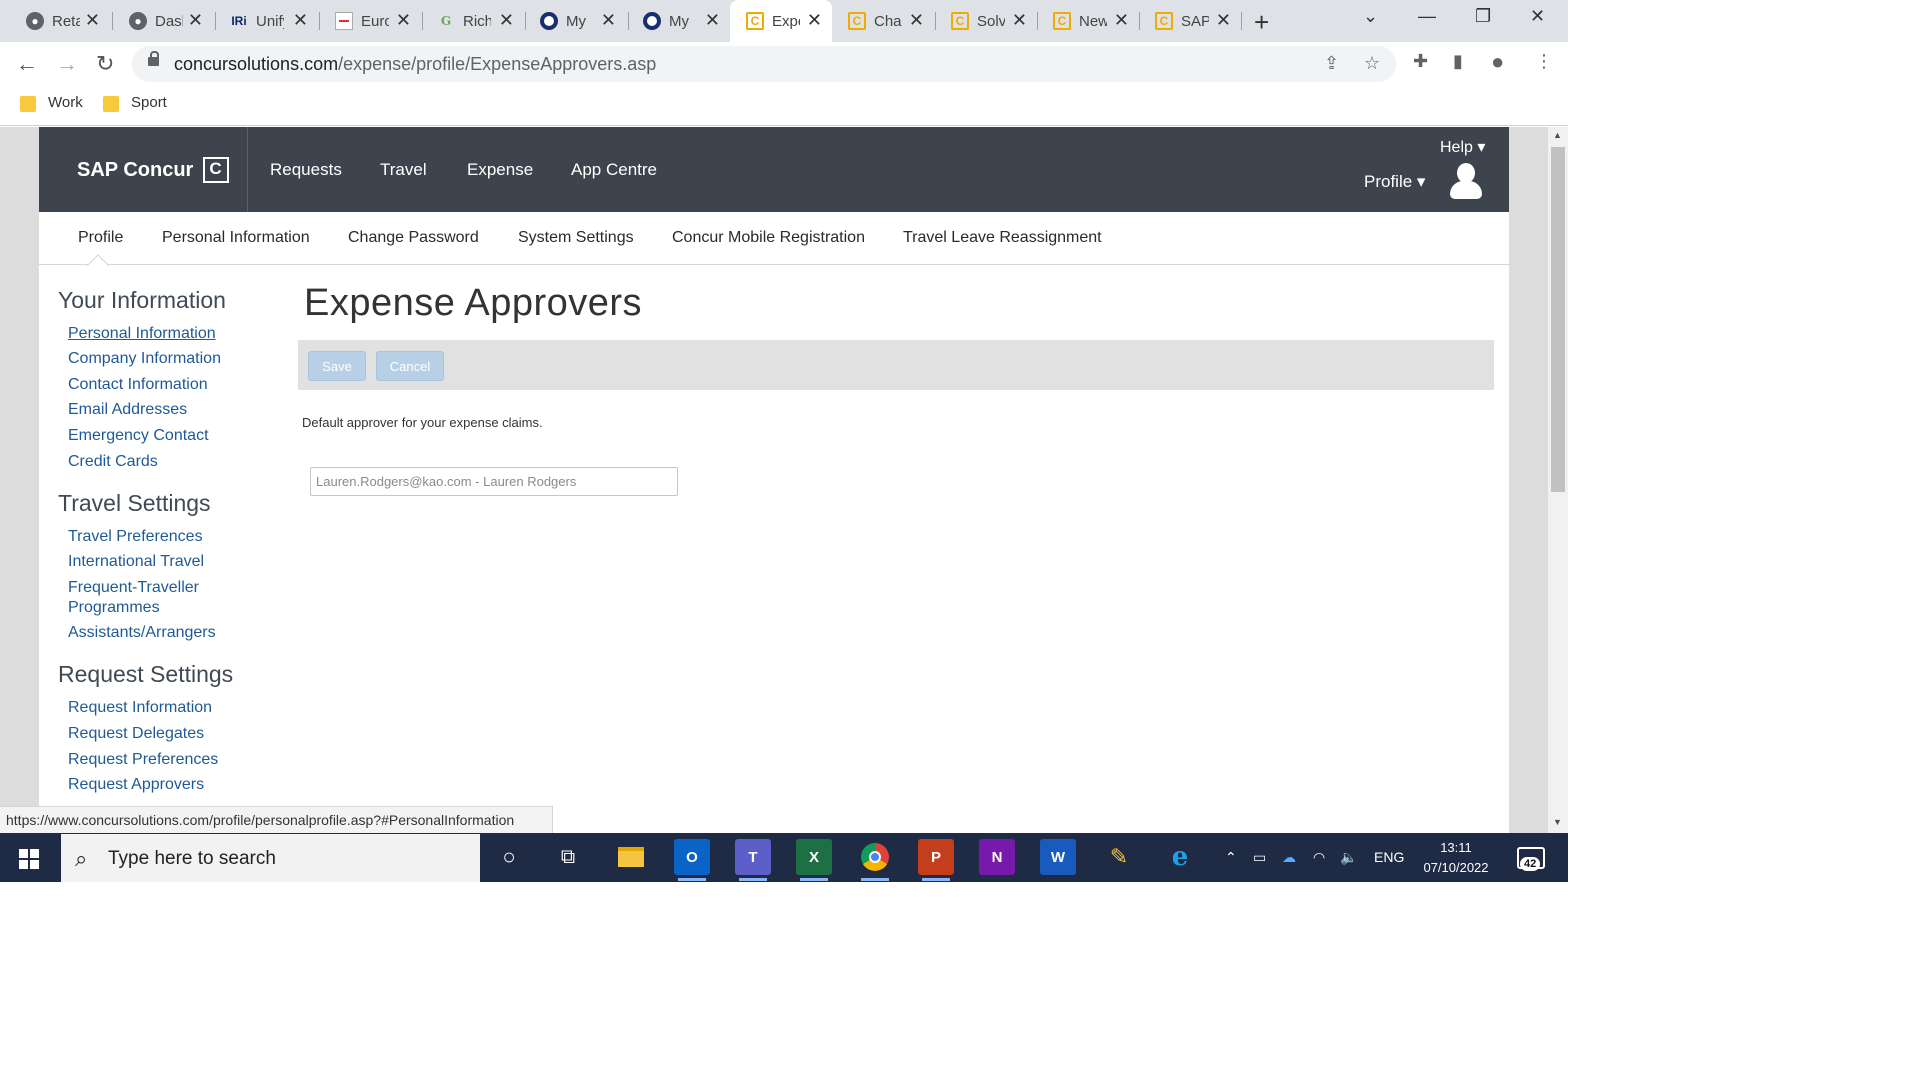 This screenshot has height=1080, width=1920. What do you see at coordinates (1231, 857) in the screenshot?
I see `show-hidden-icons-icon: ⌃` at bounding box center [1231, 857].